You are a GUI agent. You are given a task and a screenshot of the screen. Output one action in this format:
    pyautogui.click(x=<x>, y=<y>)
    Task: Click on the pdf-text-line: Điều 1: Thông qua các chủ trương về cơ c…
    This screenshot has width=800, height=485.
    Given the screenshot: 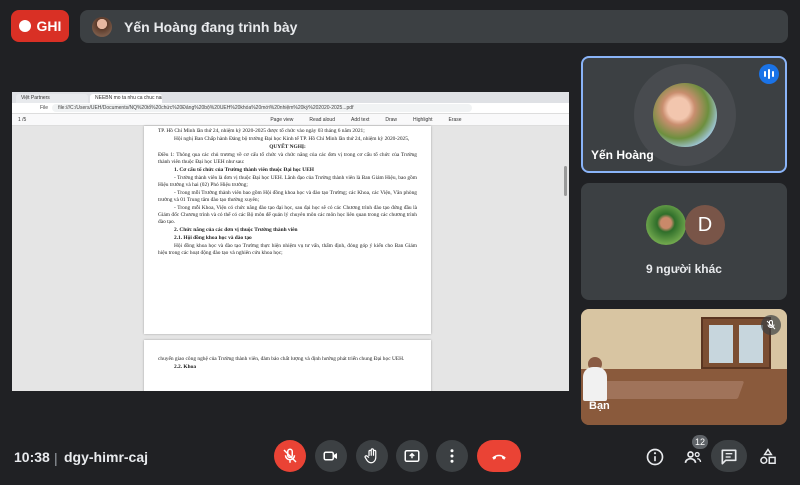 What is the action you would take?
    pyautogui.click(x=287, y=158)
    